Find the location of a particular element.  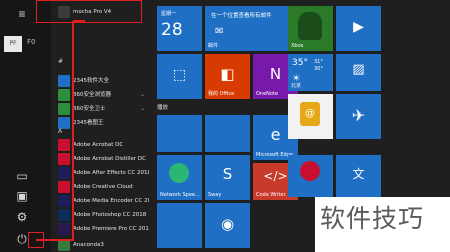

lock-tile: @ is located at coordinates (310, 116).